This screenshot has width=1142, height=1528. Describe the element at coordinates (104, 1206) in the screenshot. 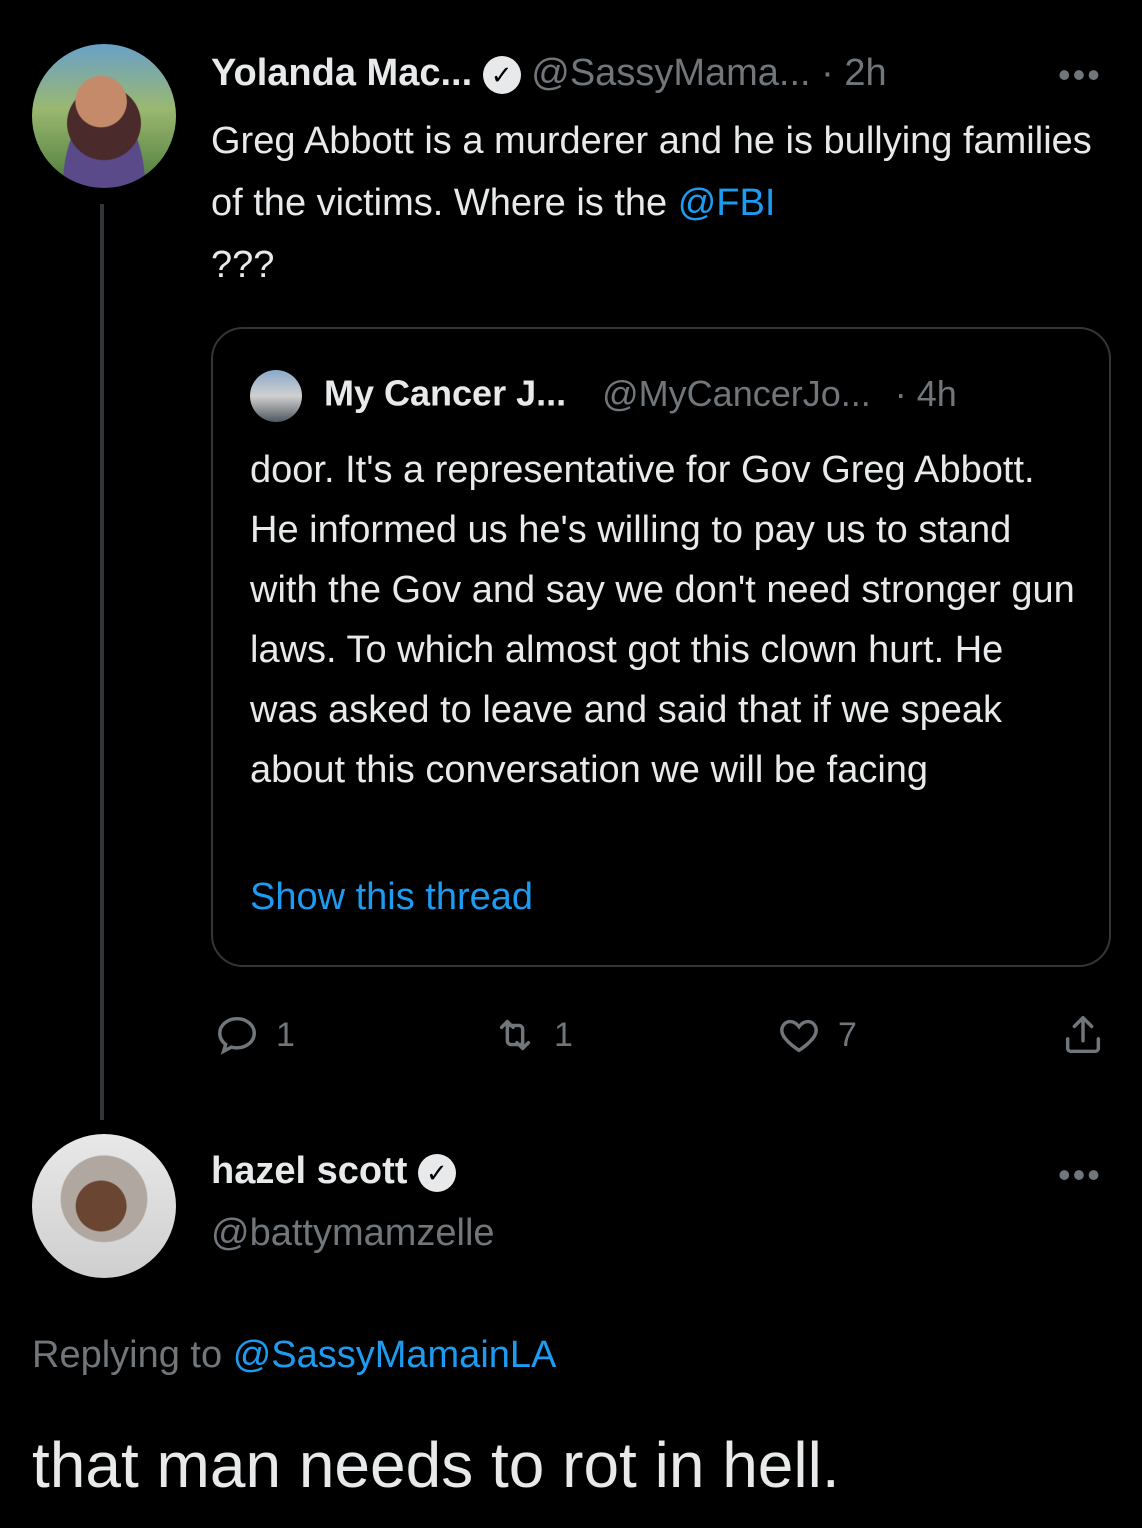

I see `reply-author-avatar` at that location.